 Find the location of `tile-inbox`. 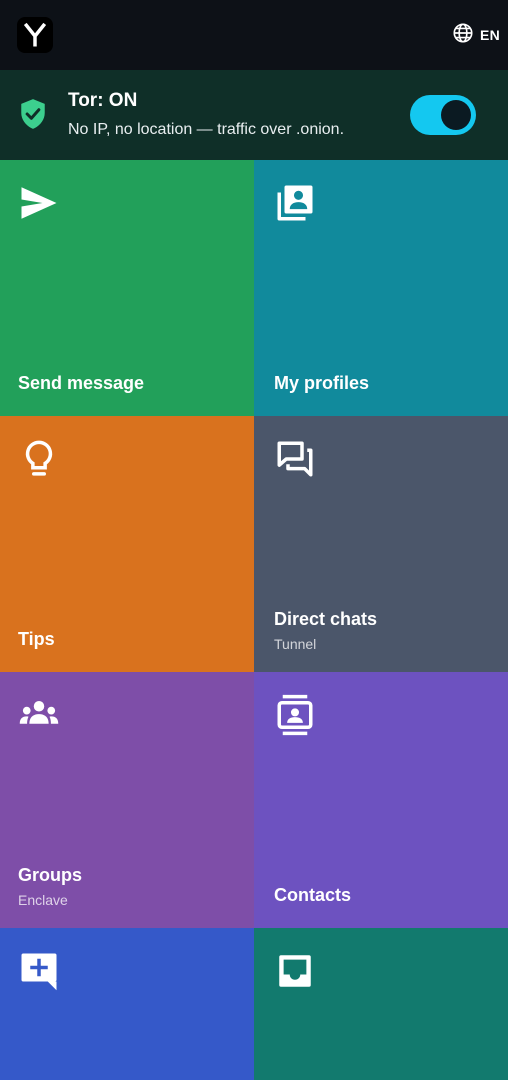

tile-inbox is located at coordinates (381, 1004).